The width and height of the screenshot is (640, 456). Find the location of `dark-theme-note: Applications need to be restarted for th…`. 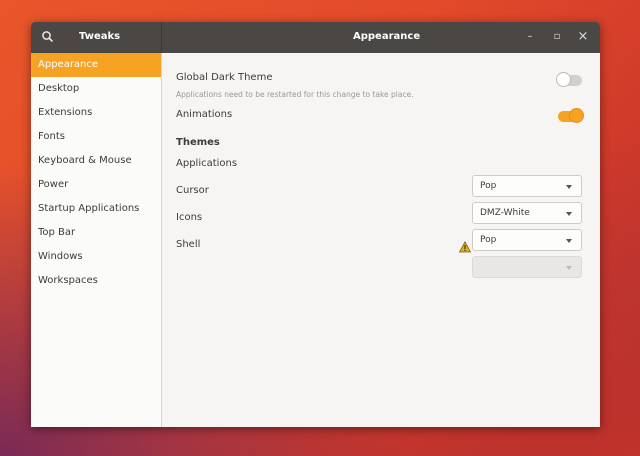

dark-theme-note: Applications need to be restarted for th… is located at coordinates (295, 94).